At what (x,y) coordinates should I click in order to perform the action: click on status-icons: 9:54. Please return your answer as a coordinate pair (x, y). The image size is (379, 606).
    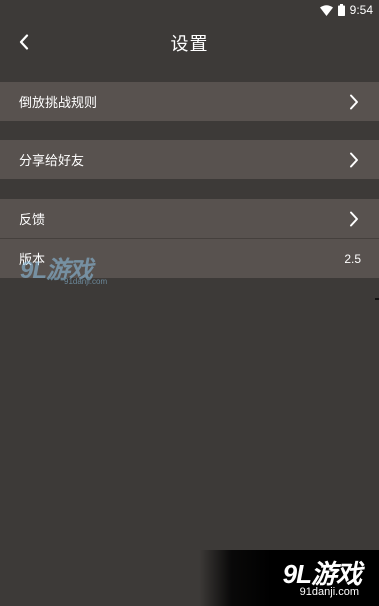
    Looking at the image, I should click on (346, 10).